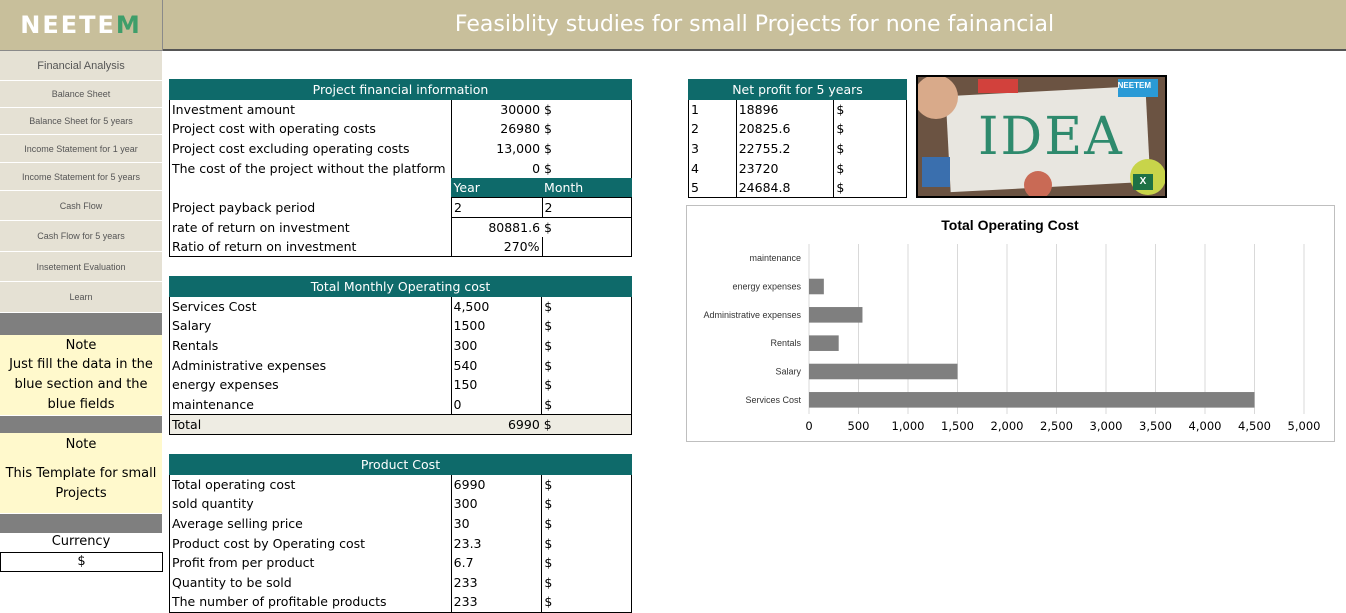 This screenshot has height=613, width=1346. Describe the element at coordinates (496, 365) in the screenshot. I see `value-cell: 540` at that location.